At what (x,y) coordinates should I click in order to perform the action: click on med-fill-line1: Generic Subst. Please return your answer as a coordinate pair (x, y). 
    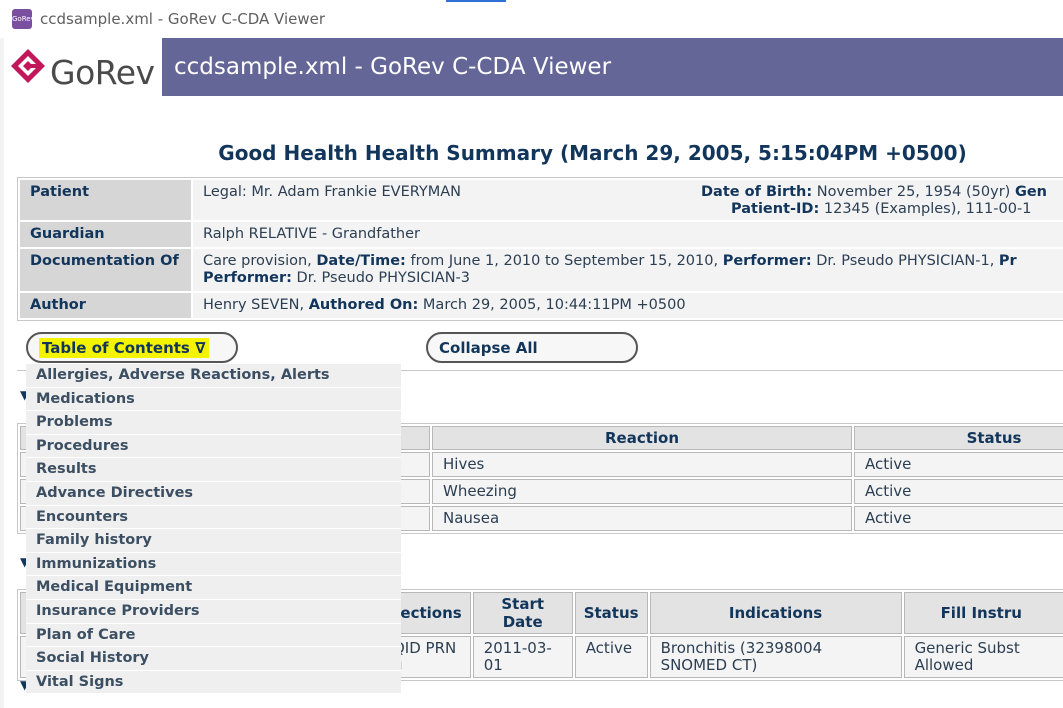
    Looking at the image, I should click on (967, 648).